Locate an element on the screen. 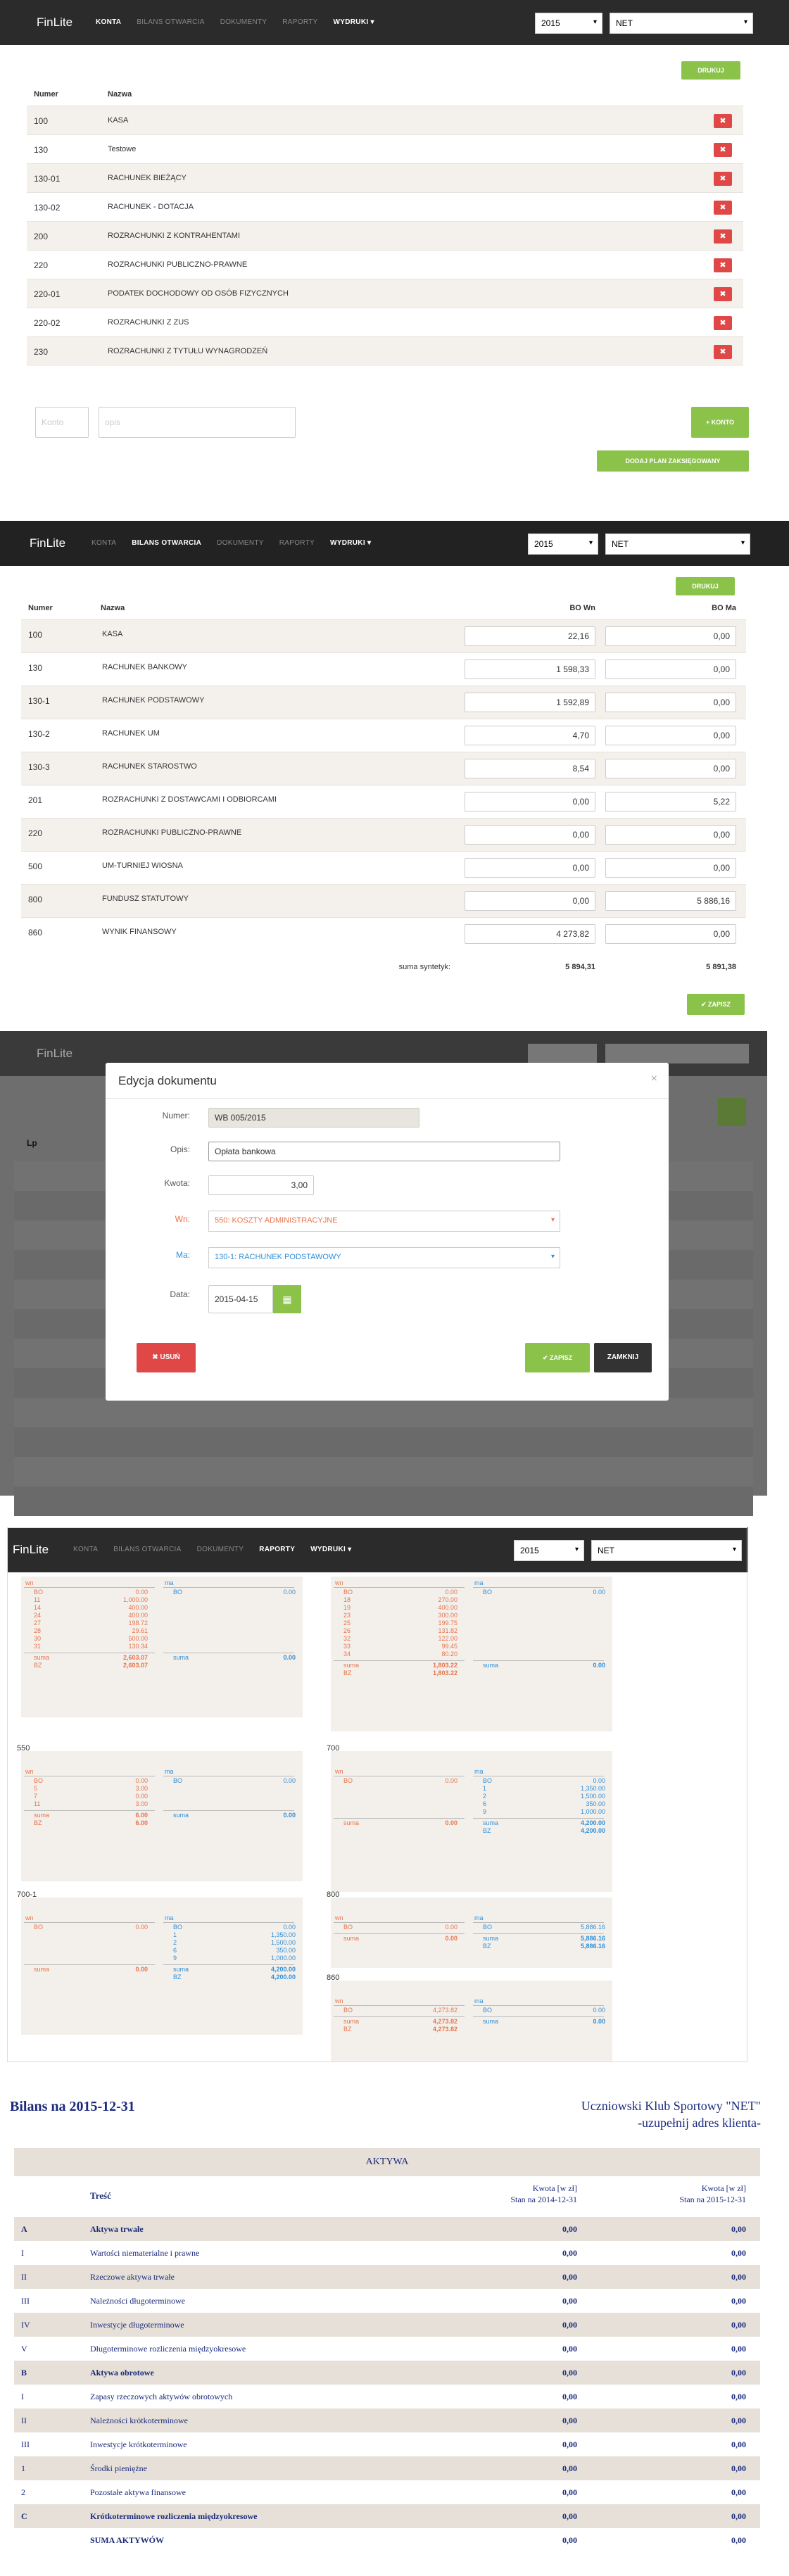 This screenshot has height=2576, width=789. delete-button: ✖ USUŃ is located at coordinates (166, 1357).